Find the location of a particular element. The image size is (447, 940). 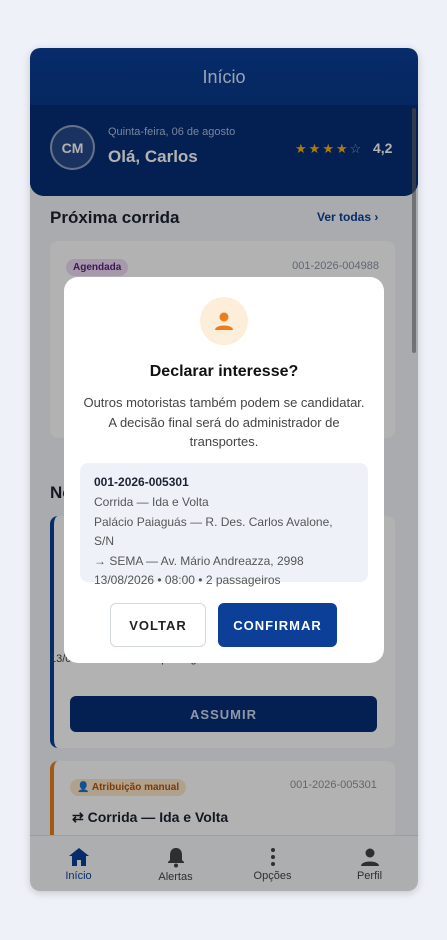

dialog-icon is located at coordinates (224, 321).